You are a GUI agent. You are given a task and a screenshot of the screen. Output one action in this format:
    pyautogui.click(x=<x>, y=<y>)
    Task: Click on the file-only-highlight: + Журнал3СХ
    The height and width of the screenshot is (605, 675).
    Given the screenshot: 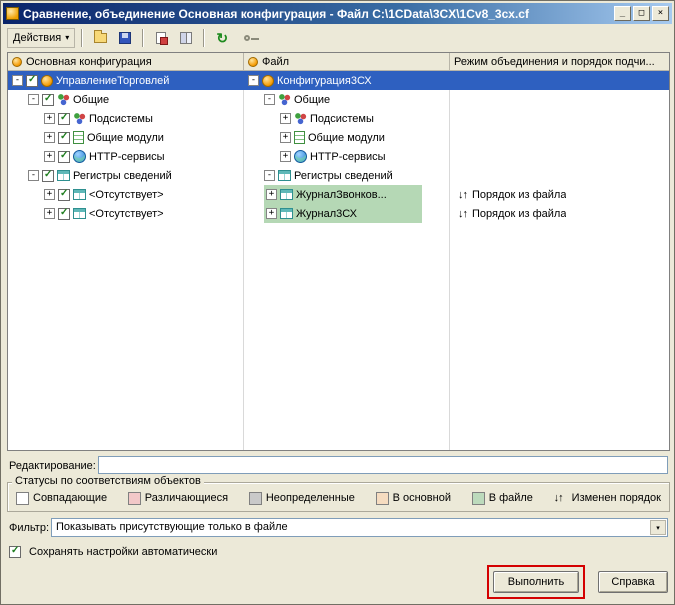 What is the action you would take?
    pyautogui.click(x=343, y=213)
    